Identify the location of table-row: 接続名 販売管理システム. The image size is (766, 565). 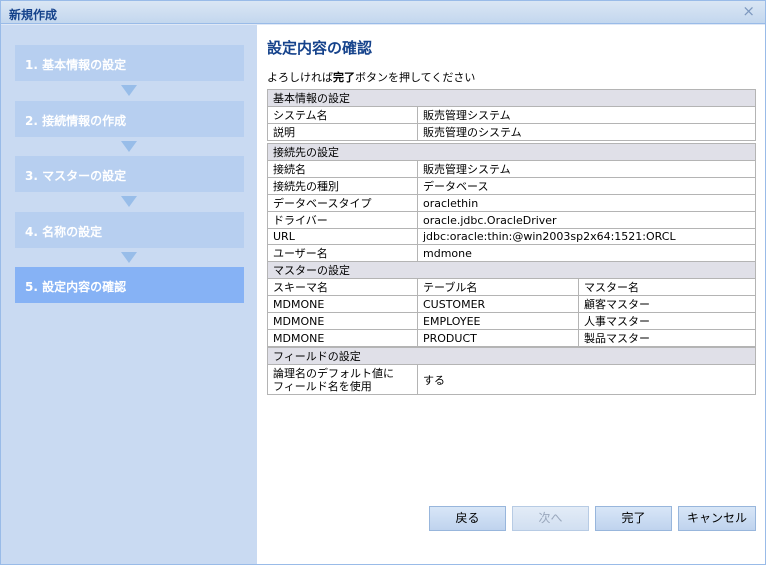
(511, 169).